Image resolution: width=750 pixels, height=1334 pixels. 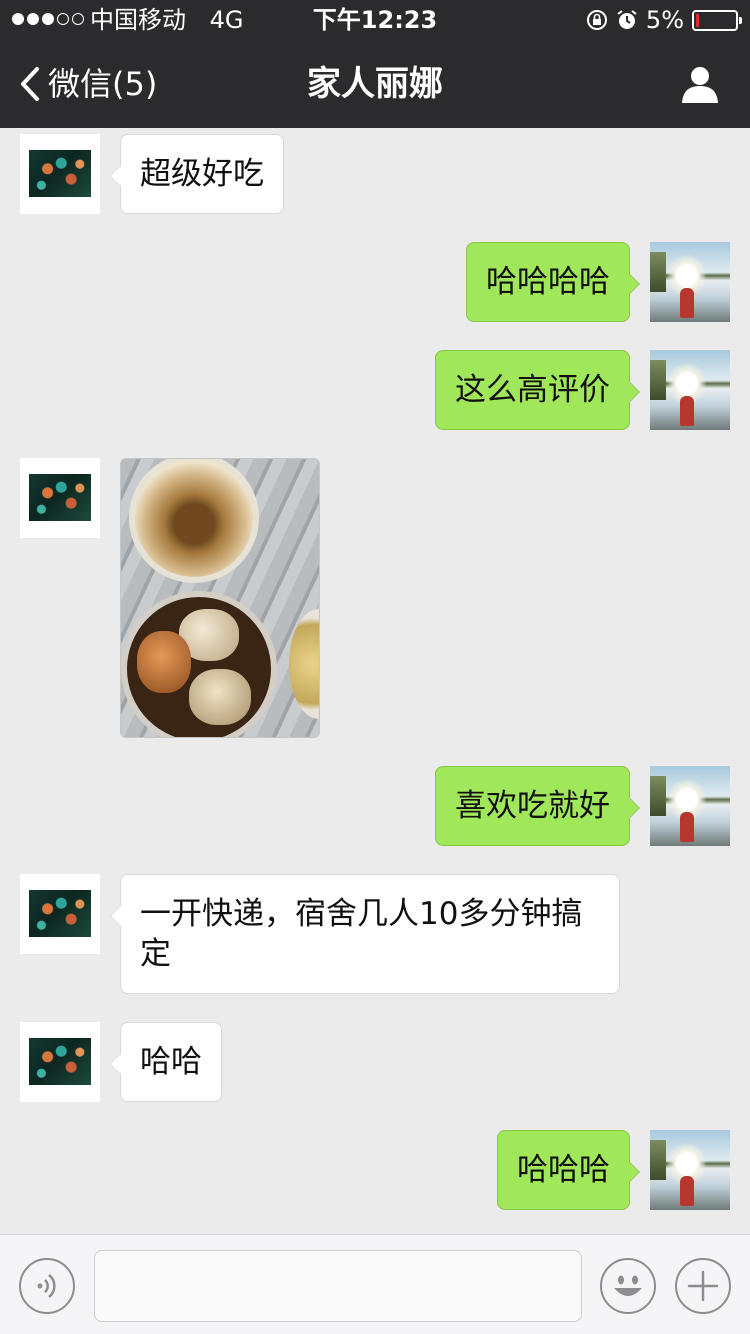 What do you see at coordinates (700, 84) in the screenshot?
I see `person-icon` at bounding box center [700, 84].